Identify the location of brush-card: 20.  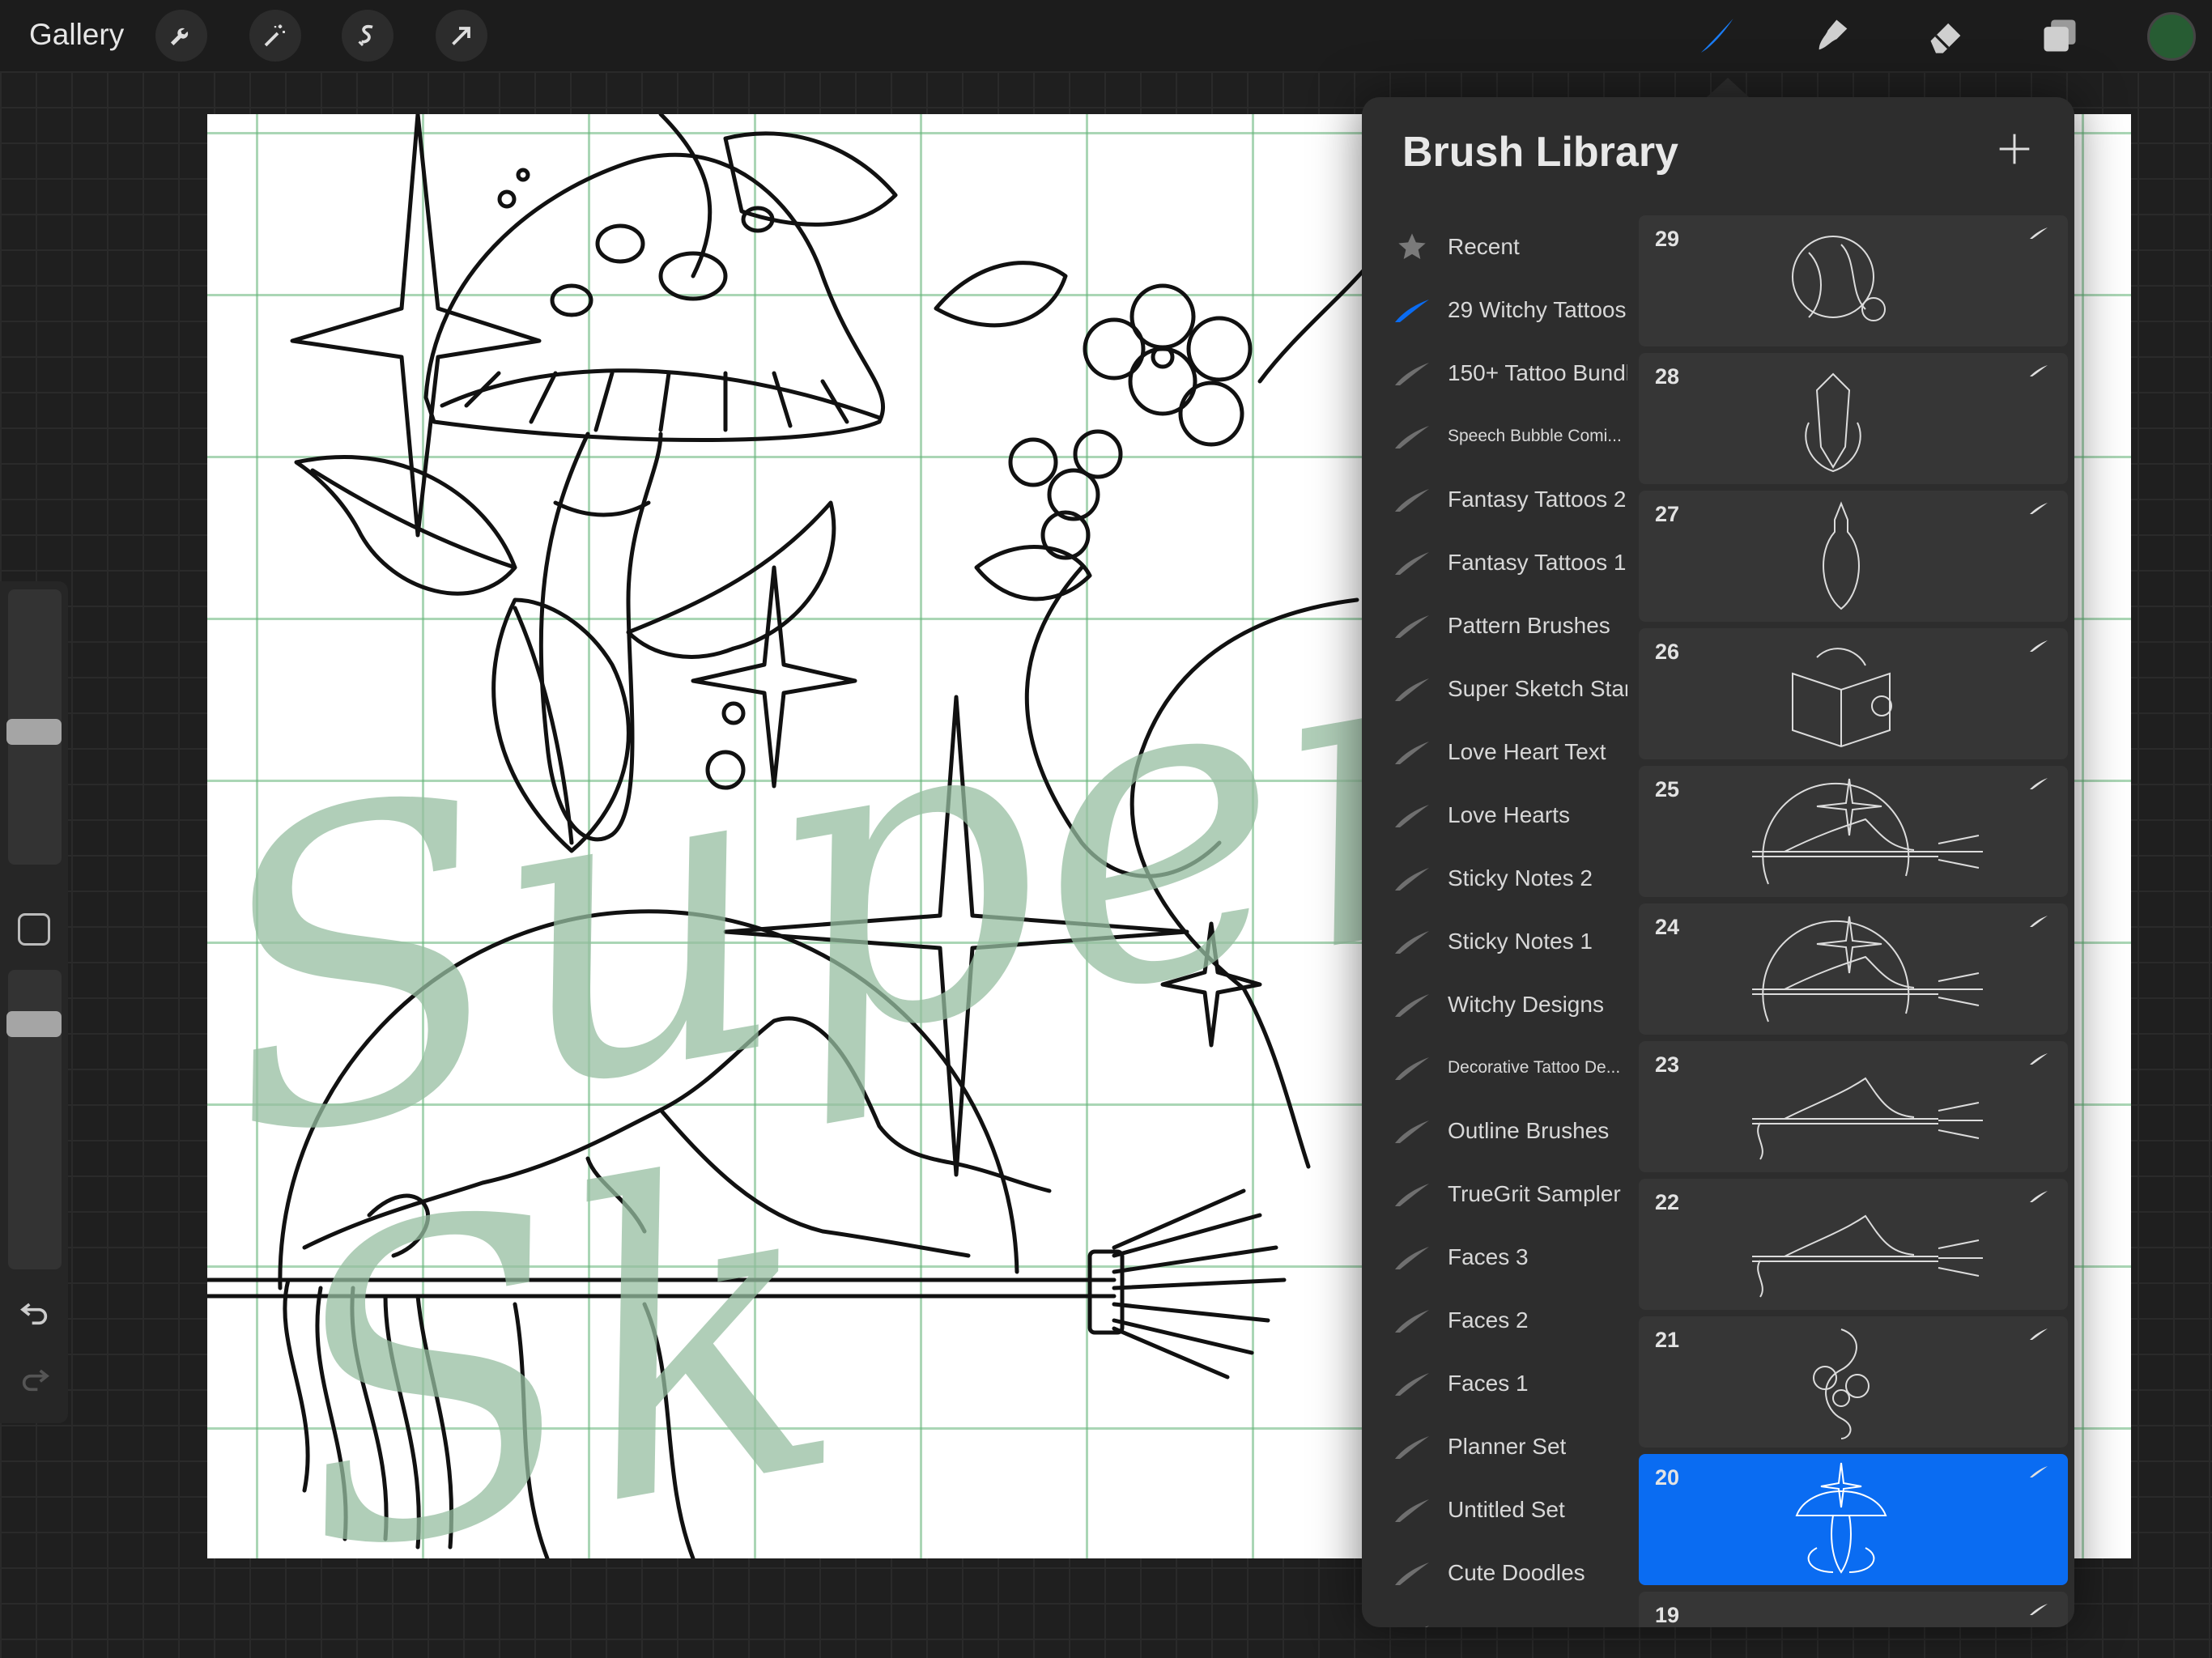
(1854, 1519).